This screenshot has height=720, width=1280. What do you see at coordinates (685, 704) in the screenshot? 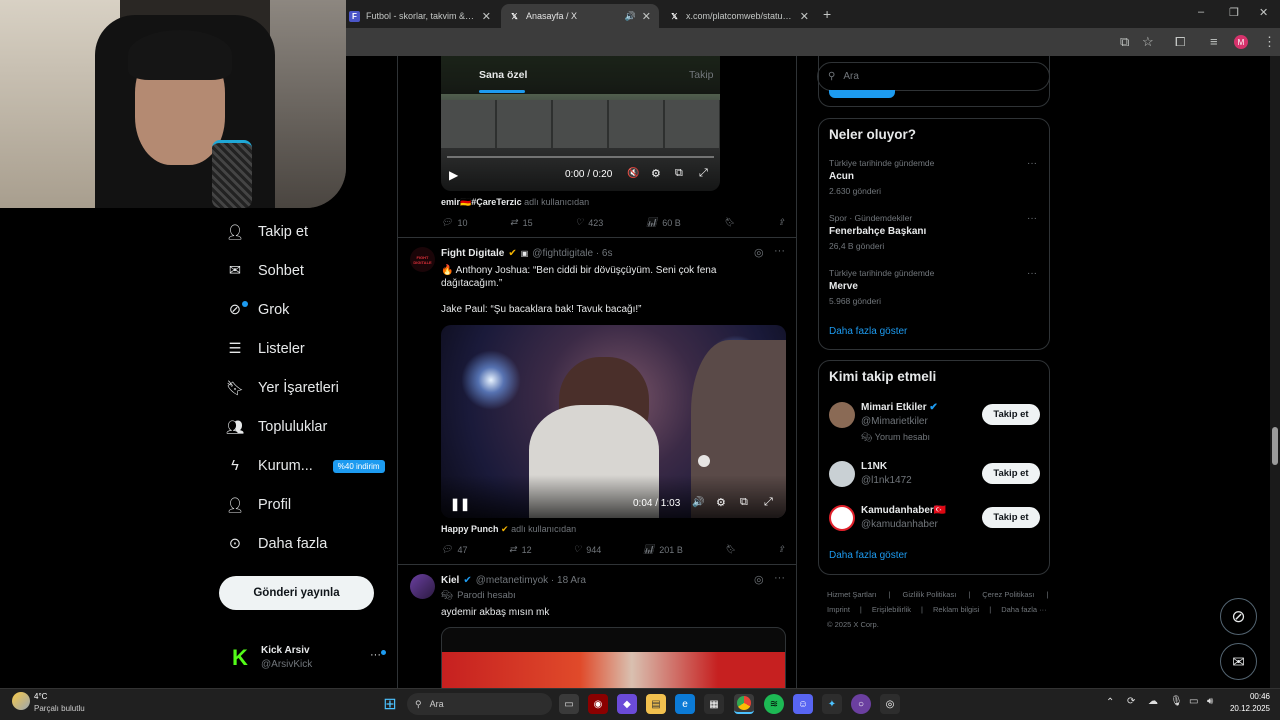
I see `edge-browser-icon: e` at bounding box center [685, 704].